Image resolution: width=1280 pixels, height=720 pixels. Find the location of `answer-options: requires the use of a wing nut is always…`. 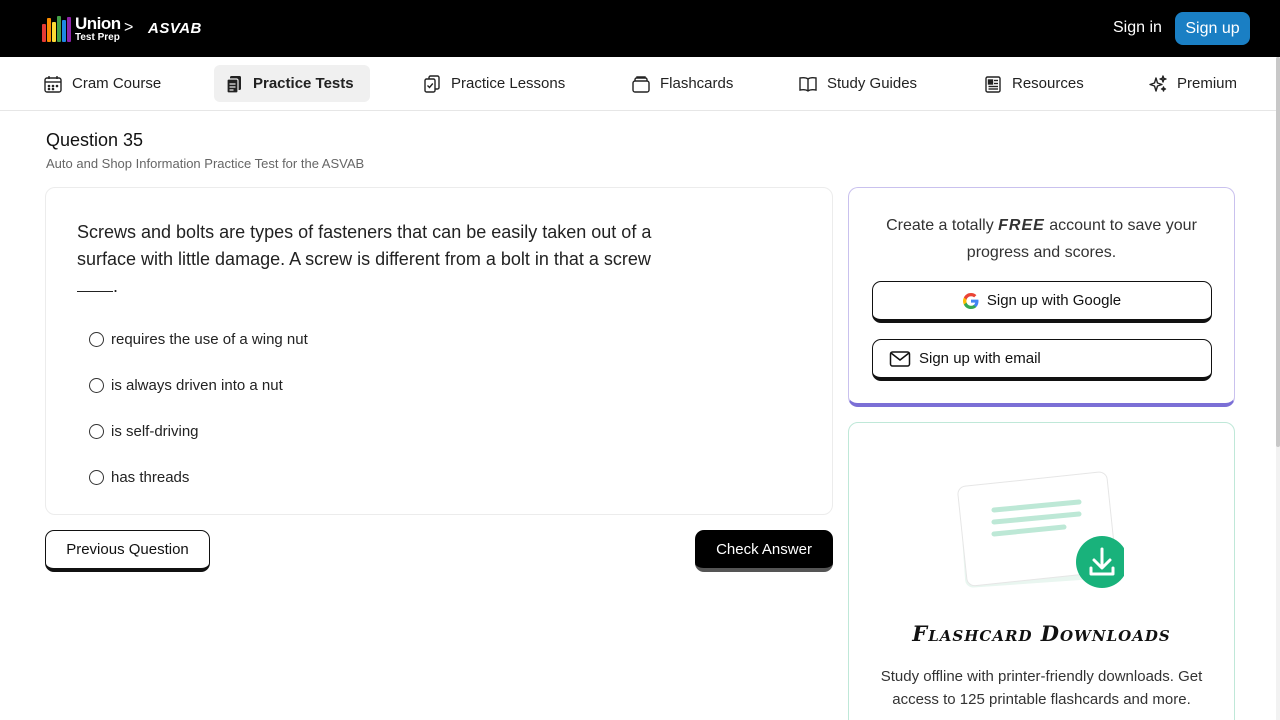

answer-options: requires the use of a wing nut is always… is located at coordinates (198, 420).